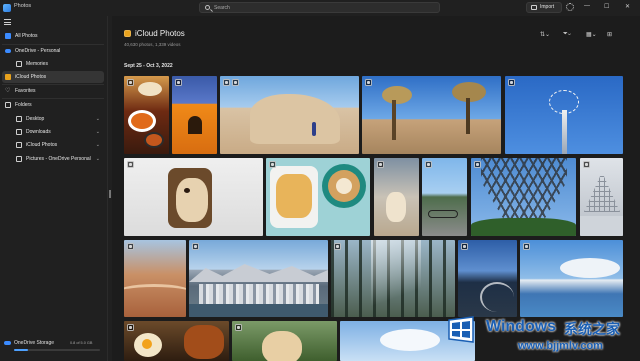 This screenshot has width=640, height=361. What do you see at coordinates (7, 22) in the screenshot?
I see `menu-hamburger-icon` at bounding box center [7, 22].